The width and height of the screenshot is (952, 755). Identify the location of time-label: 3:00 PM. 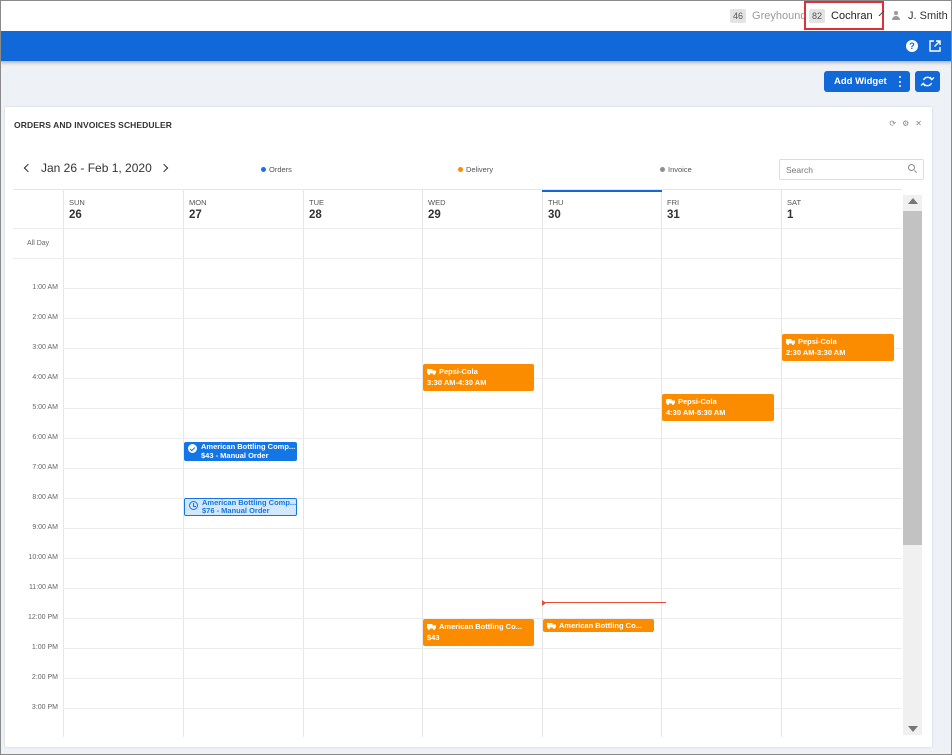
(44, 707).